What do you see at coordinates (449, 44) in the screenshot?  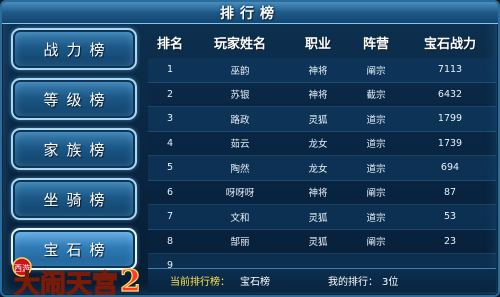 I see `header-gem-power: 宝石战力` at bounding box center [449, 44].